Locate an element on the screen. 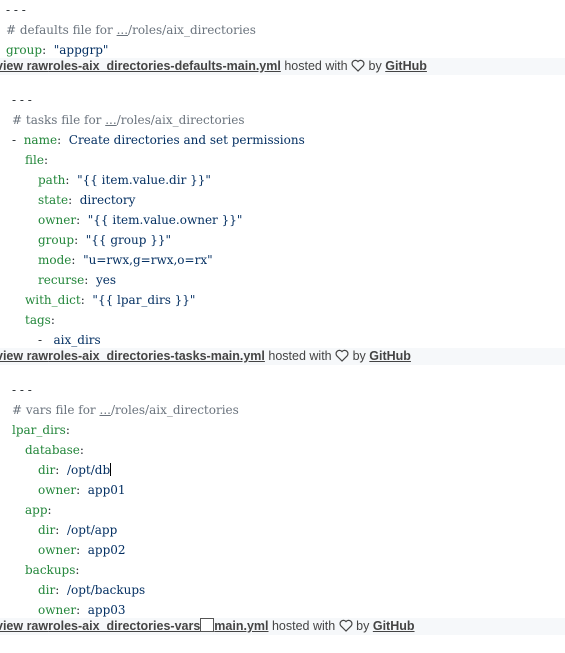 Image resolution: width=565 pixels, height=653 pixels. tags-key: tags is located at coordinates (38, 320).